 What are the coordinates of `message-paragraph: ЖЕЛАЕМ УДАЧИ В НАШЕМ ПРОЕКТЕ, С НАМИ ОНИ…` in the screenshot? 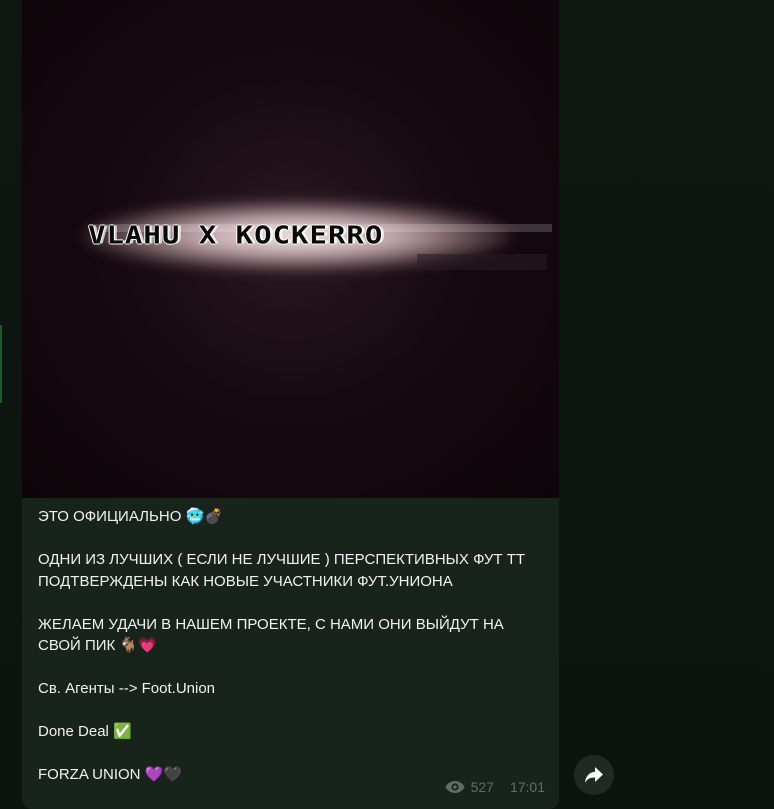 It's located at (273, 635).